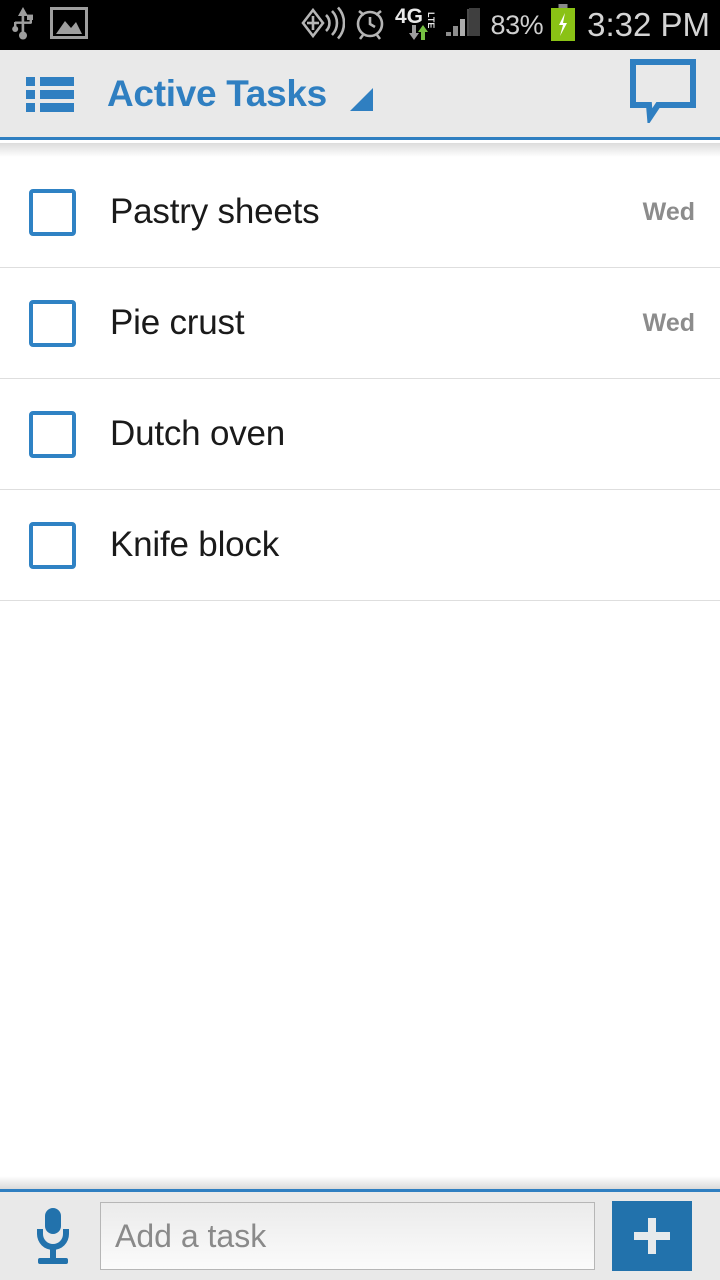  What do you see at coordinates (217, 94) in the screenshot?
I see `page-title: Active Tasks` at bounding box center [217, 94].